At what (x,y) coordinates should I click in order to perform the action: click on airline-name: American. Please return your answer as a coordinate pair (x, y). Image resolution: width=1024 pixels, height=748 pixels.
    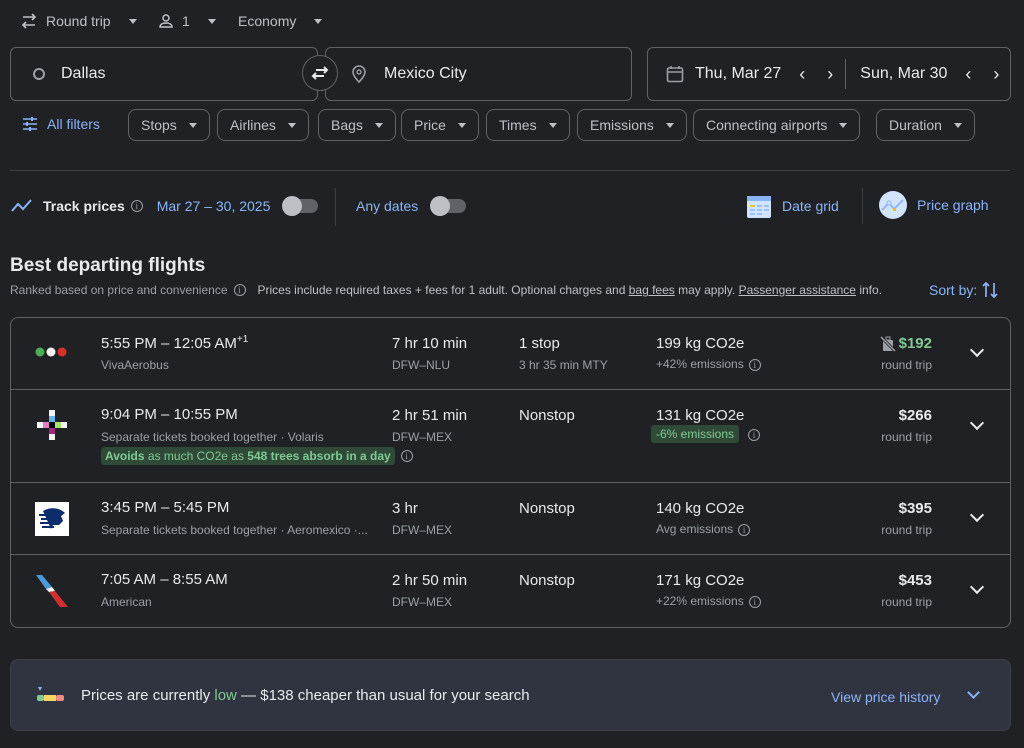
    Looking at the image, I should click on (126, 602).